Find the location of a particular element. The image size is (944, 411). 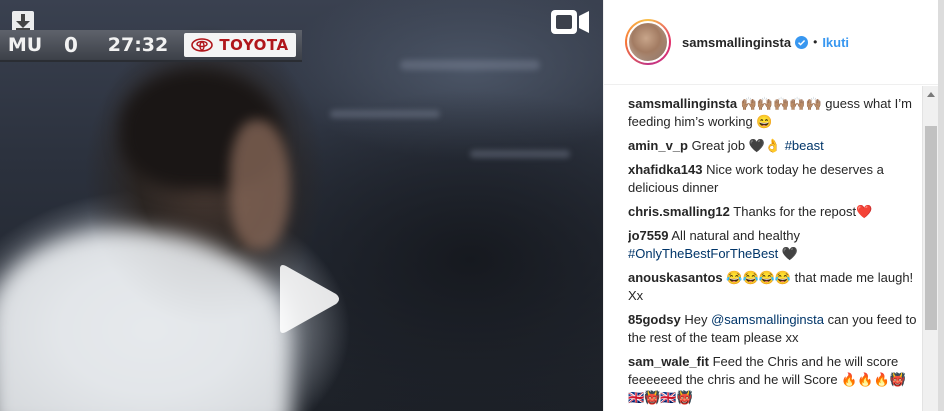

sponsor-label: TOYOTA is located at coordinates (254, 45).